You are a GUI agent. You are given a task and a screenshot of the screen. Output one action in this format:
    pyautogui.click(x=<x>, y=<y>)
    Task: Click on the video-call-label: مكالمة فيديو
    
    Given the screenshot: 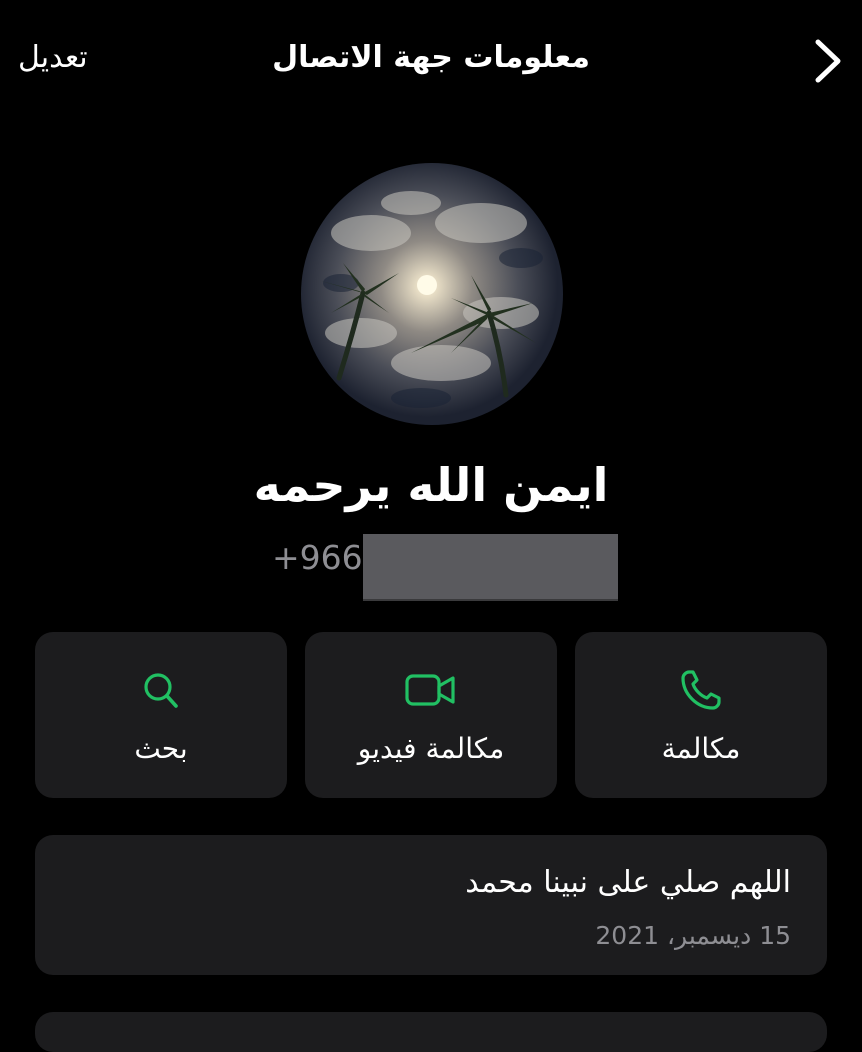 What is the action you would take?
    pyautogui.click(x=431, y=748)
    